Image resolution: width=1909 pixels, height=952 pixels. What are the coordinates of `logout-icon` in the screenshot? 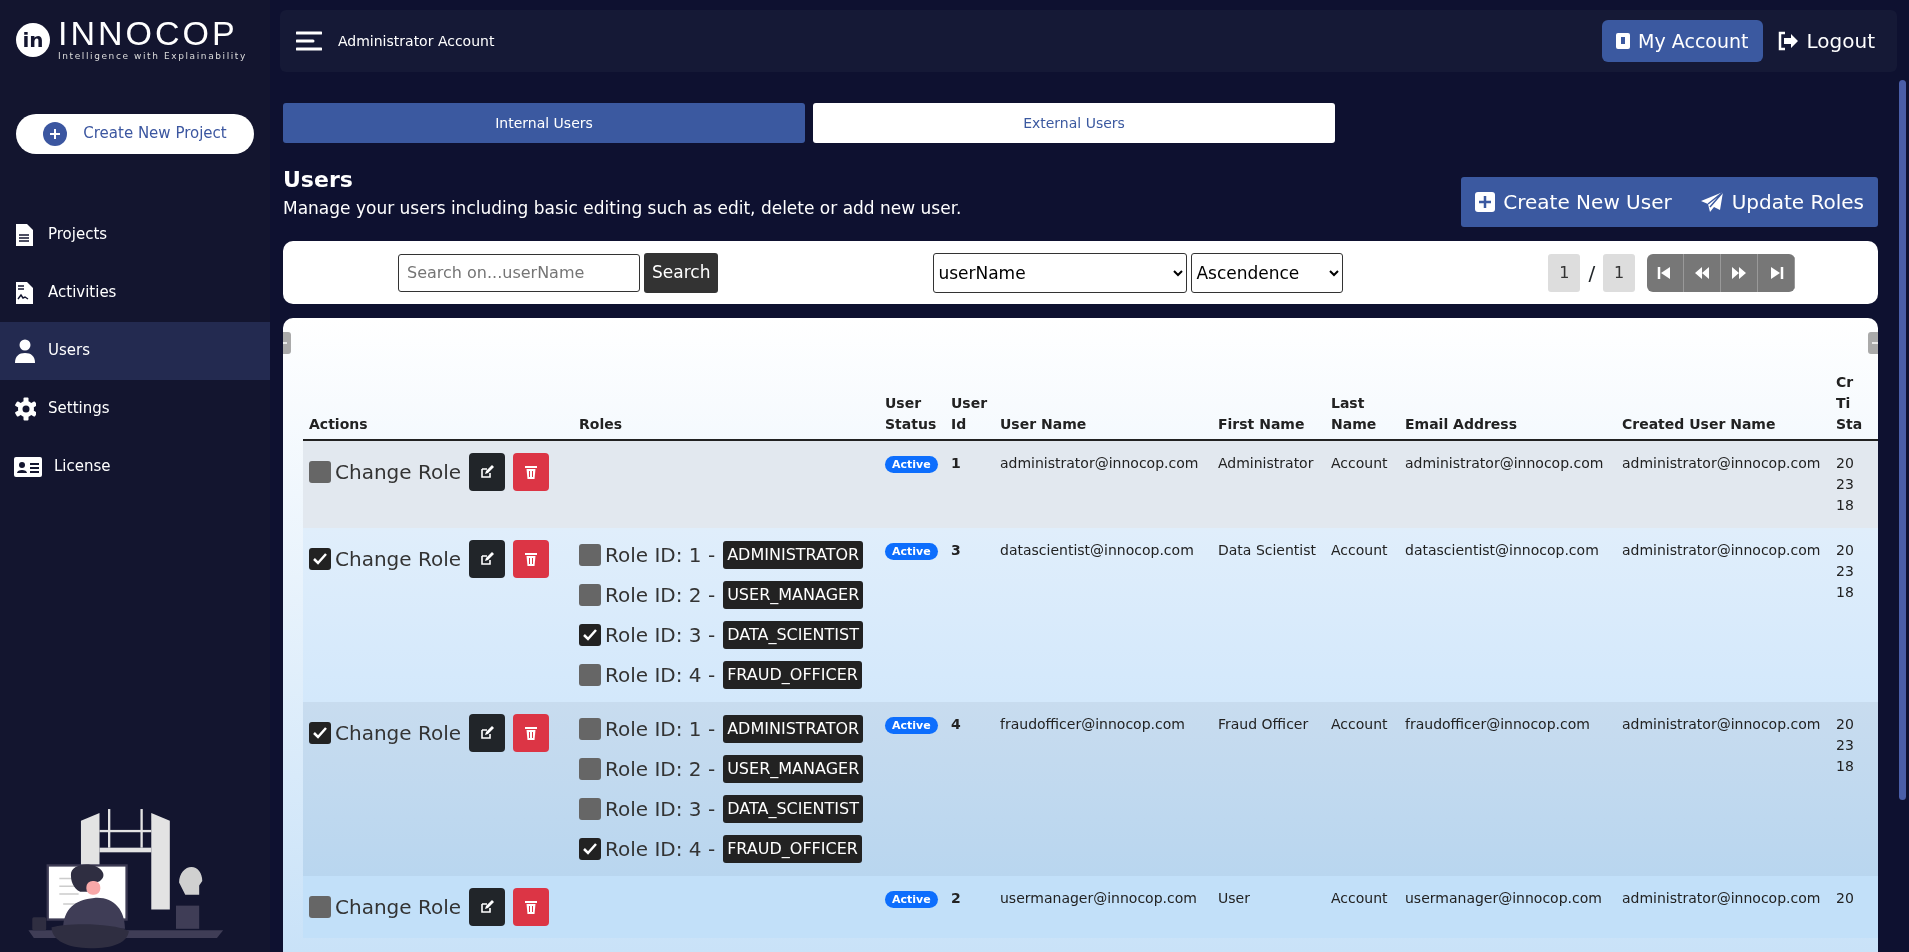 It's located at (1787, 41).